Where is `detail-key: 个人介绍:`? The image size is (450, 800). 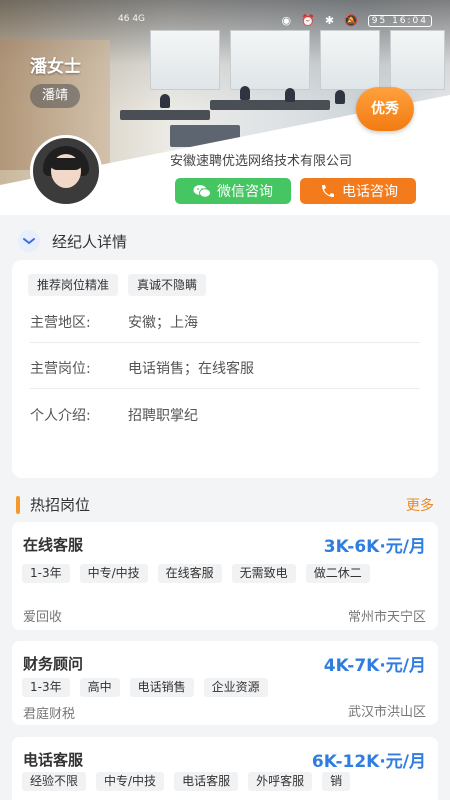 detail-key: 个人介绍: is located at coordinates (60, 416).